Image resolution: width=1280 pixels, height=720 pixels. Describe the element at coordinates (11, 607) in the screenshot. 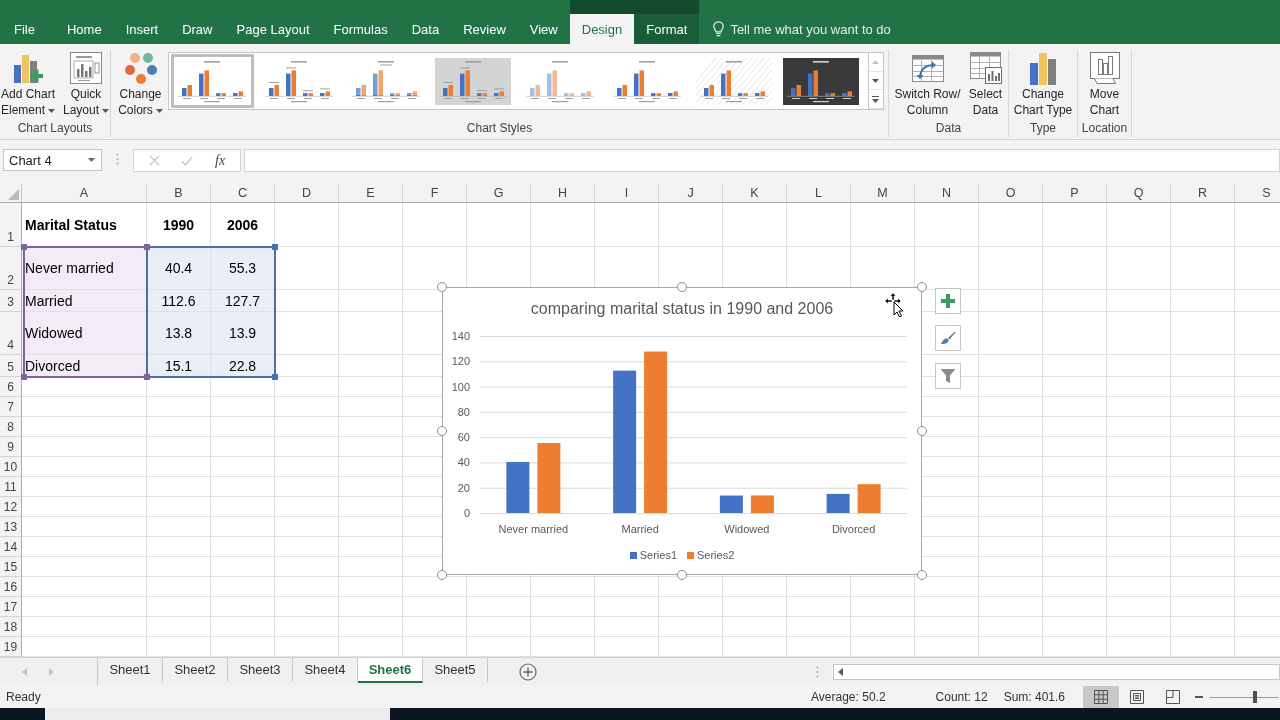

I see `row-header: 17` at that location.